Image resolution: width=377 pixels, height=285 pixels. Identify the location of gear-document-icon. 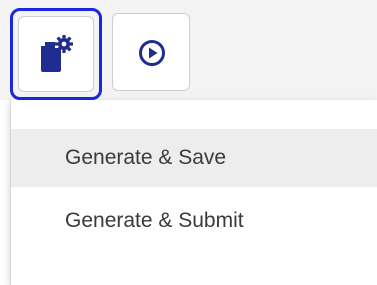
(57, 56).